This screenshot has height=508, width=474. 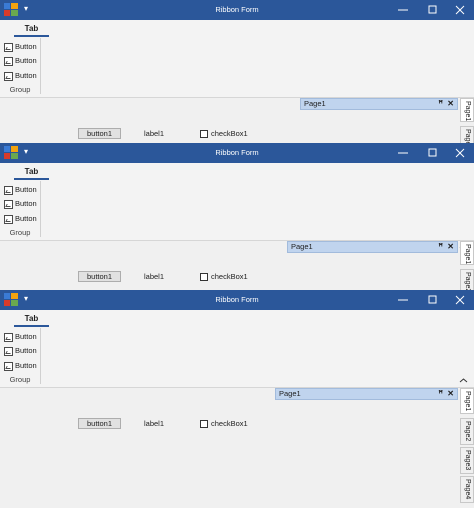 I want to click on side-tab-page3: Page3, so click(x=467, y=460).